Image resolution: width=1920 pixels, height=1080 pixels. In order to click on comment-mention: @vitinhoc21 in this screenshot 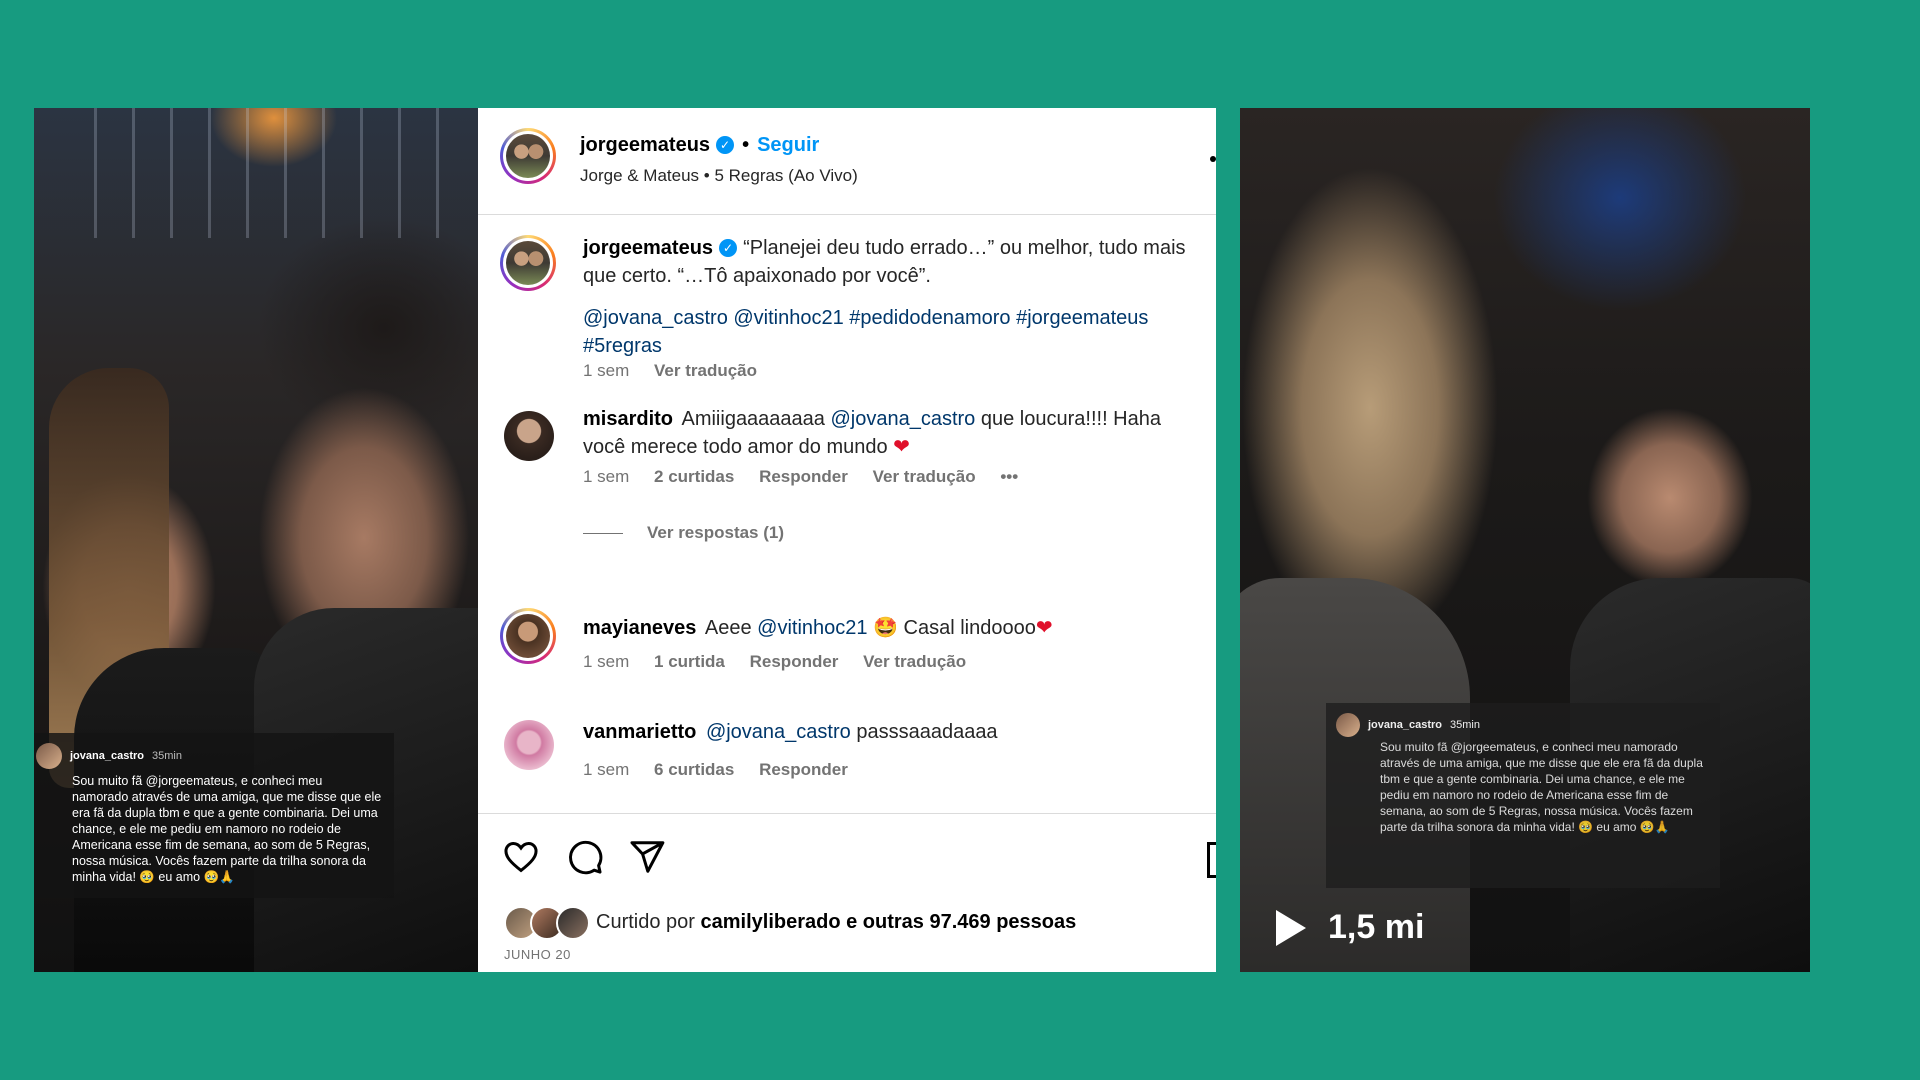, I will do `click(812, 628)`.